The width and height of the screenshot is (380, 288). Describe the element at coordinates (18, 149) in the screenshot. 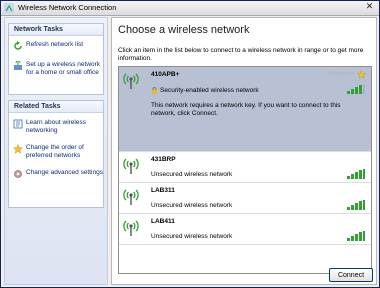

I see `star-icon` at that location.